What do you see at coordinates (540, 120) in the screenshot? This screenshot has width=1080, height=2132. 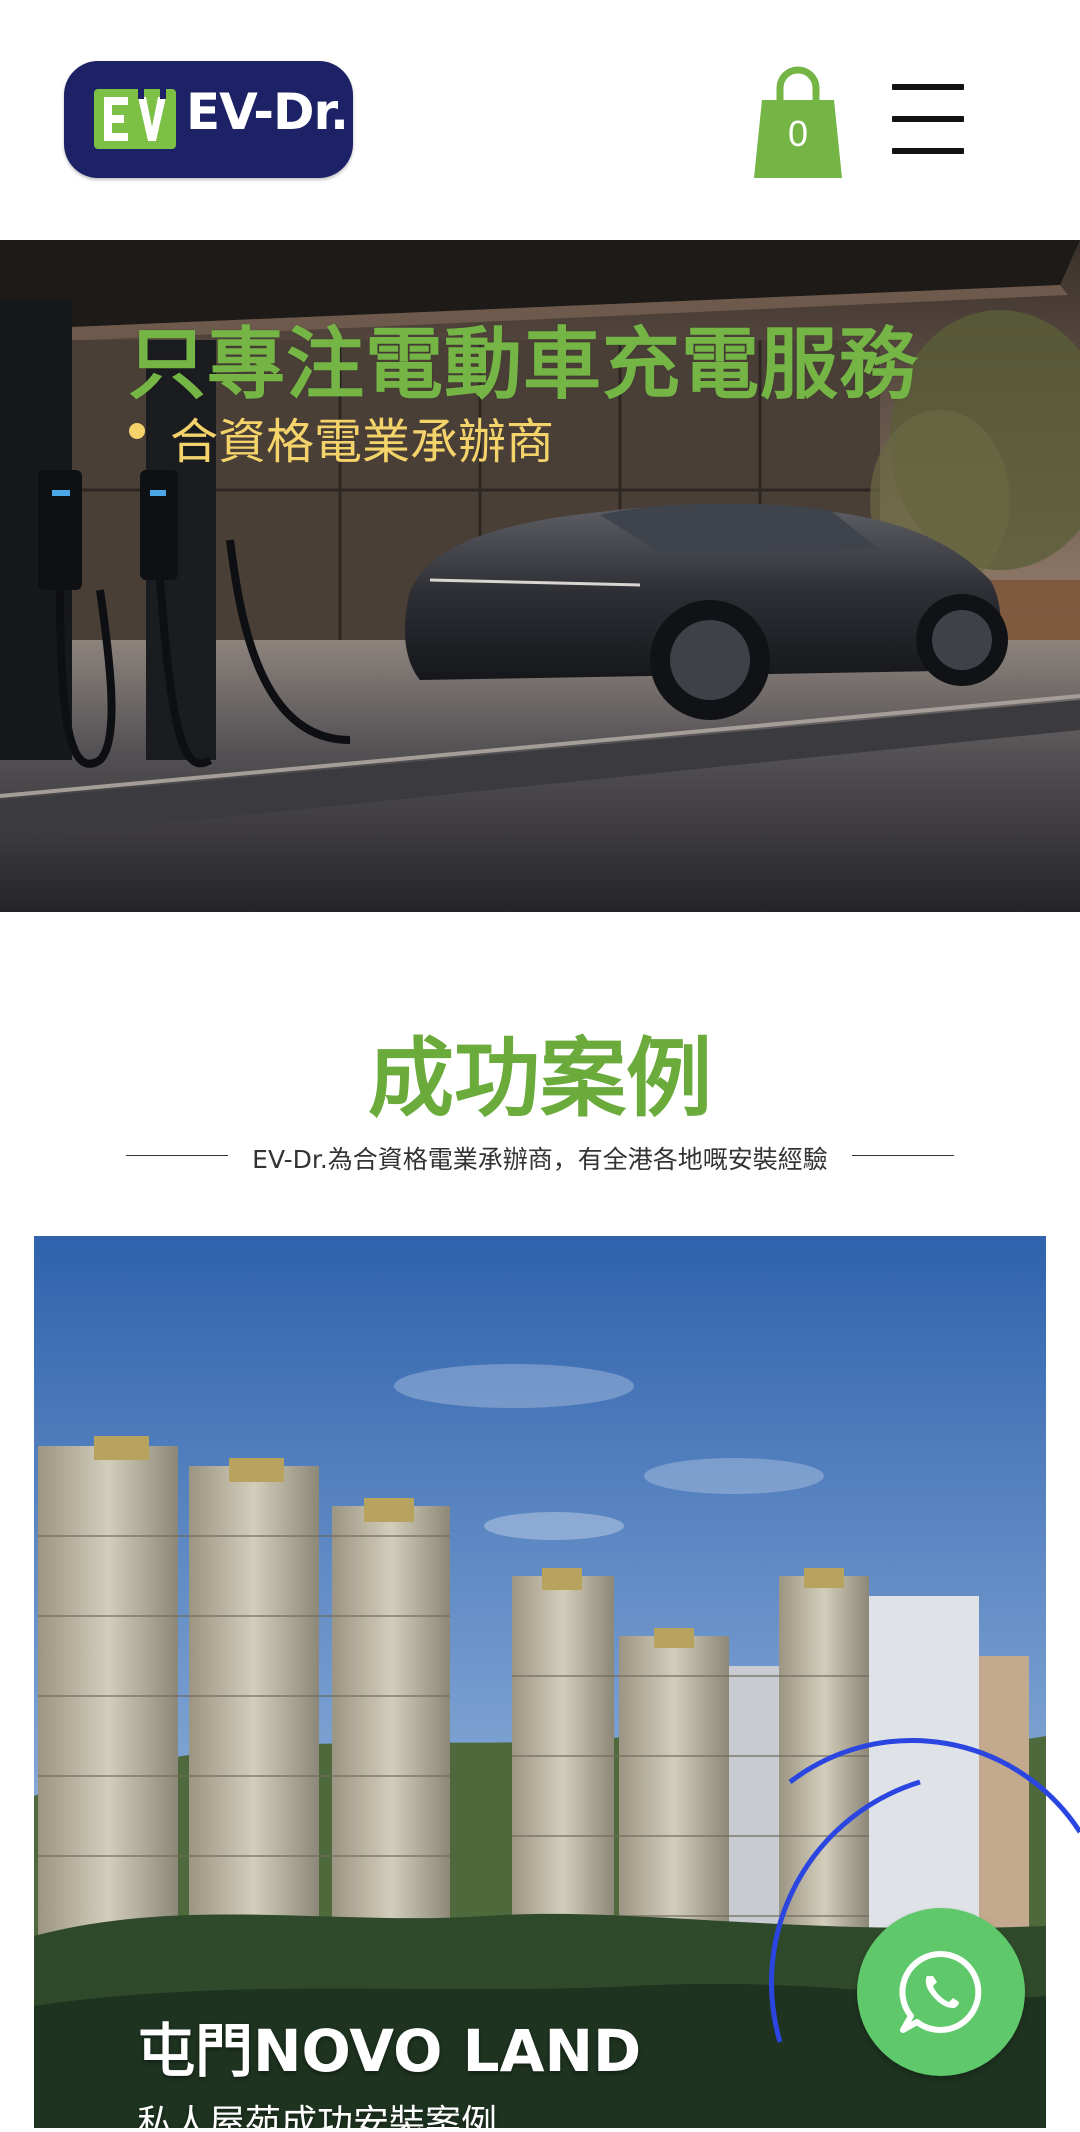 I see `site-header: EV-Dr. 0` at bounding box center [540, 120].